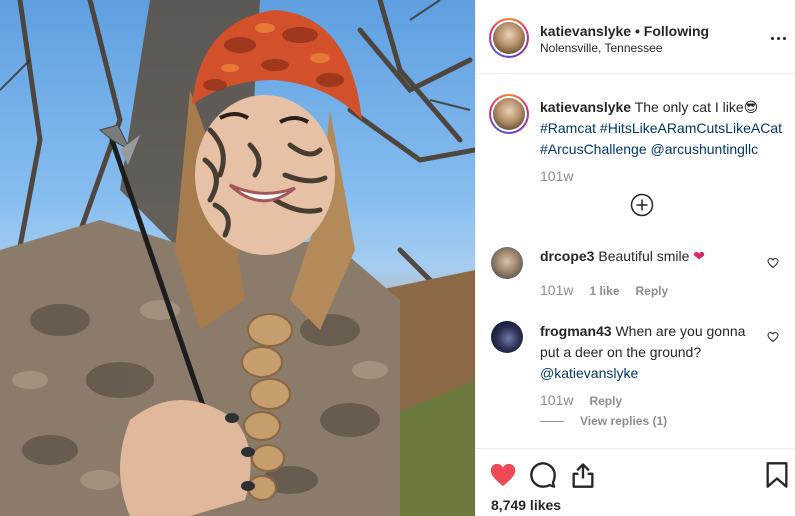 This screenshot has height=516, width=795. What do you see at coordinates (644, 256) in the screenshot?
I see `comment-body: Beautiful smile` at bounding box center [644, 256].